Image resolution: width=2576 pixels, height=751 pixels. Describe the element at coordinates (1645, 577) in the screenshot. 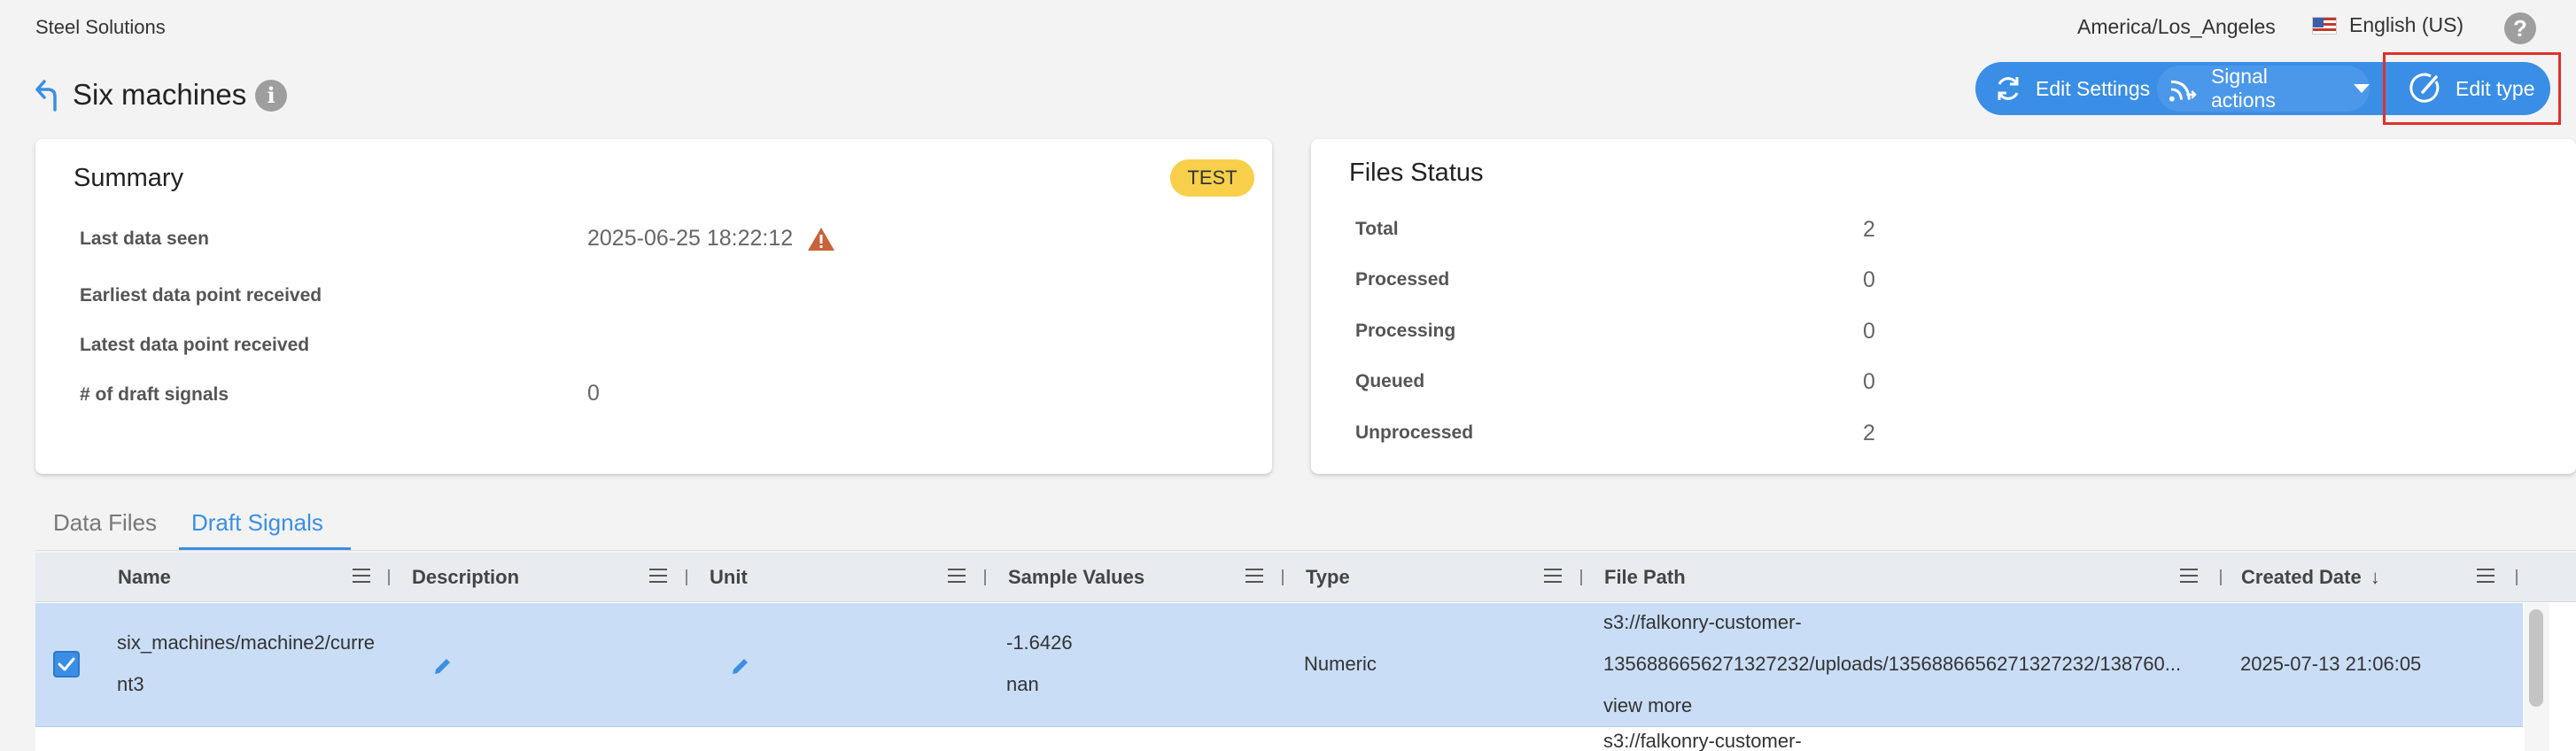

I see `column-header-file-path: File Path` at that location.